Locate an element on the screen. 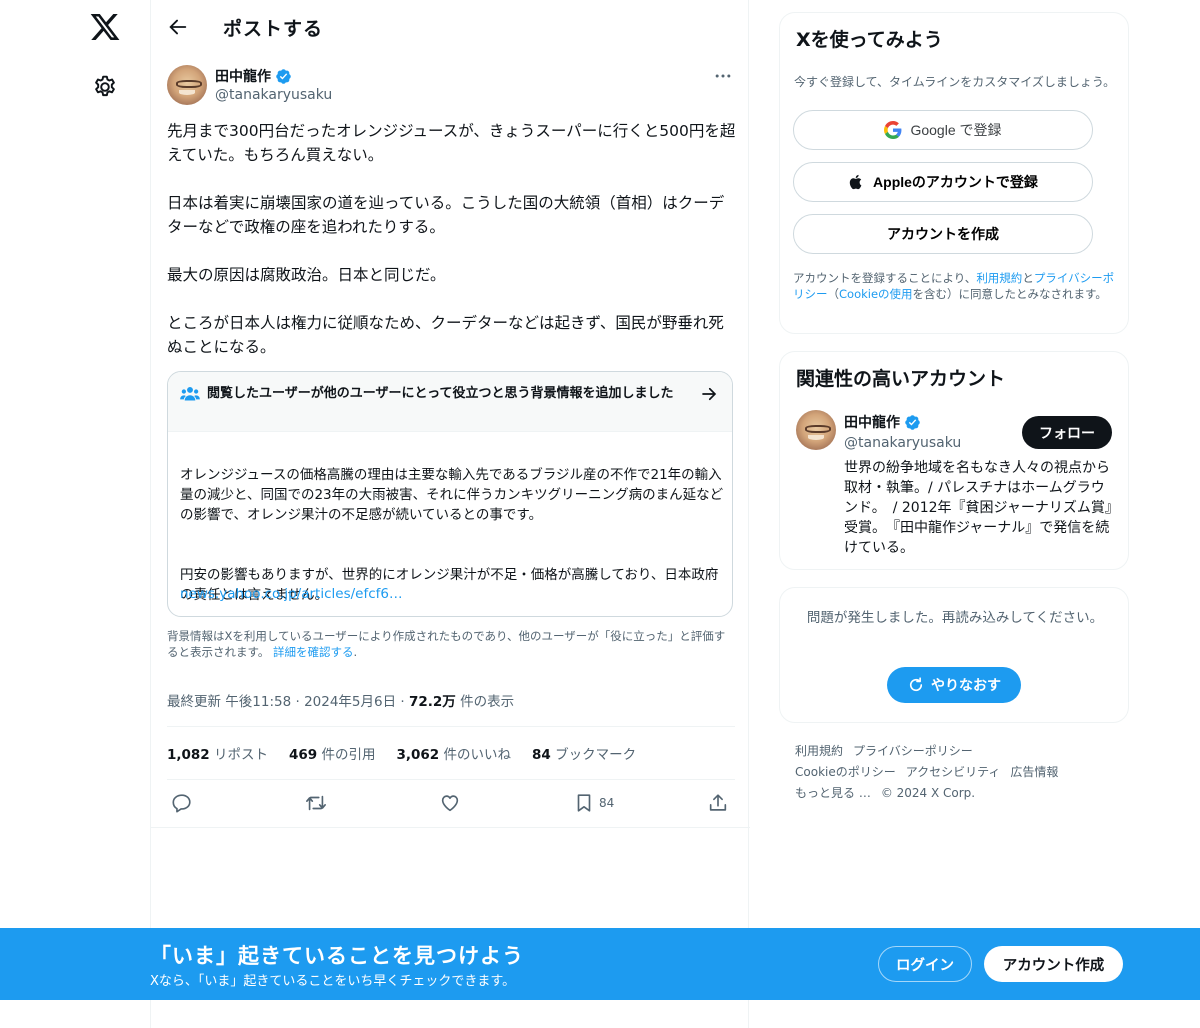 This screenshot has height=1028, width=1200. stat-count: 3,062 is located at coordinates (418, 755).